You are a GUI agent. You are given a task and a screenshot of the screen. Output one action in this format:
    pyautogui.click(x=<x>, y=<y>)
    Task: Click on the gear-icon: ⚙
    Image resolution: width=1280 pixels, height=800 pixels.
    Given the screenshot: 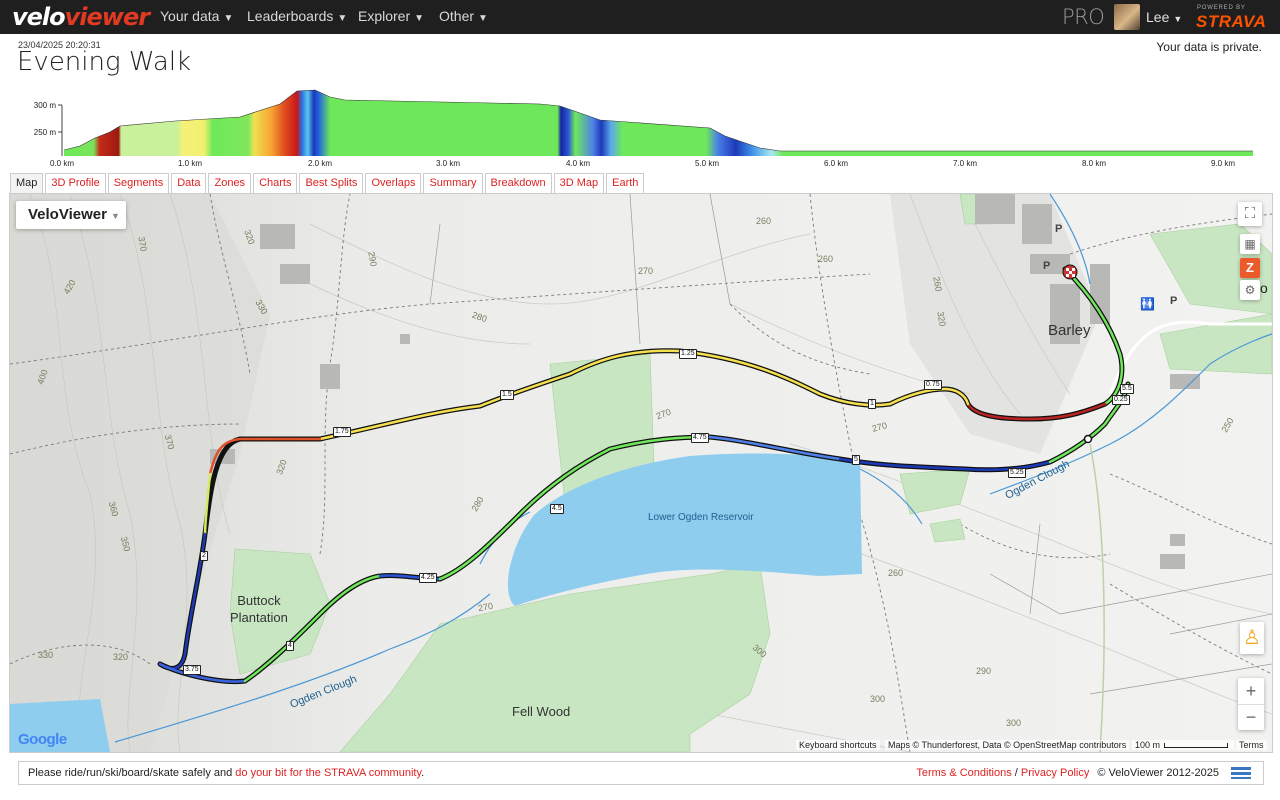 What is the action you would take?
    pyautogui.click(x=1250, y=290)
    